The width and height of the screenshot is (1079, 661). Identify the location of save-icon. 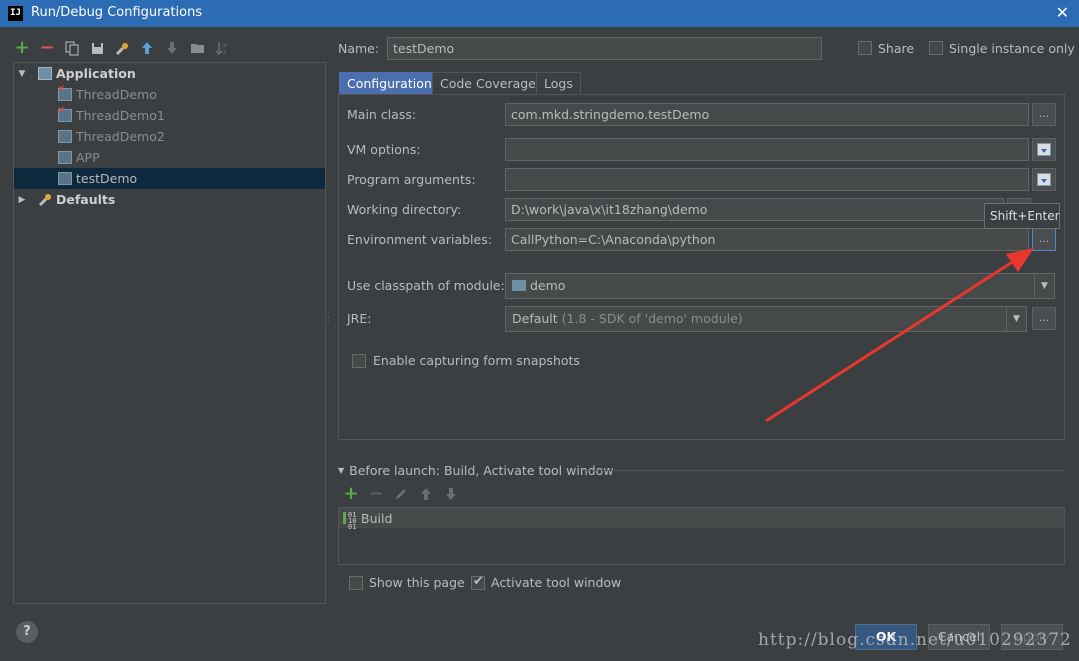
(97, 48).